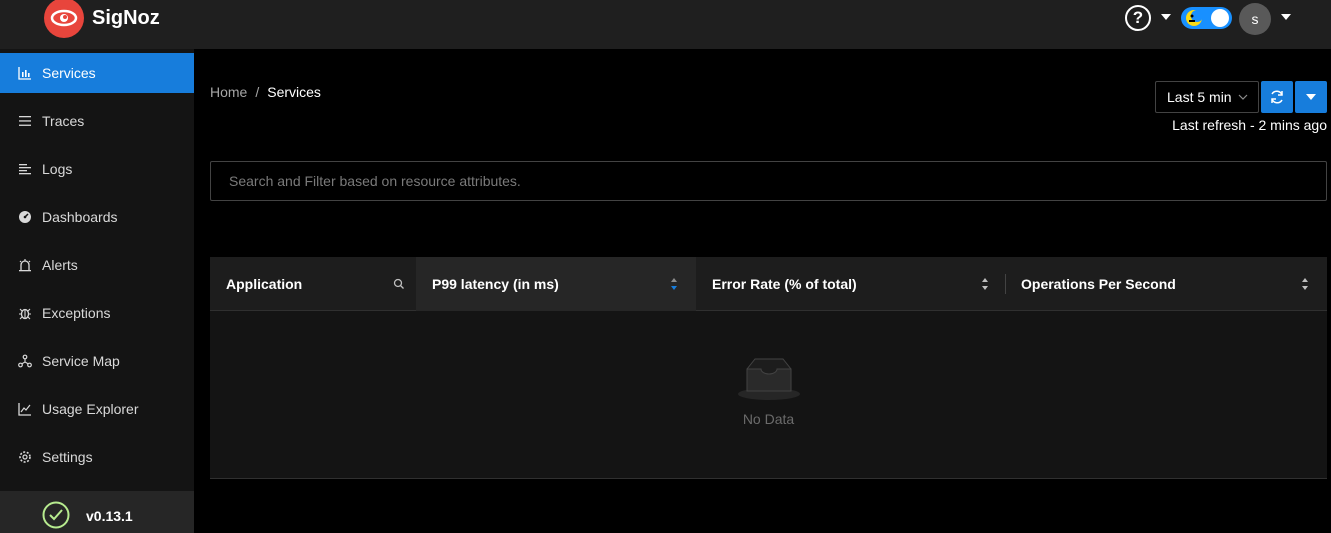 The width and height of the screenshot is (1331, 533). What do you see at coordinates (97, 265) in the screenshot?
I see `sidebar-item-alerts: Alerts` at bounding box center [97, 265].